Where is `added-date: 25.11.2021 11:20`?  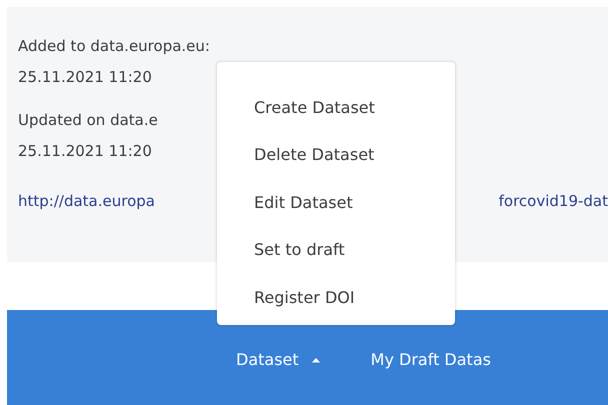
added-date: 25.11.2021 11:20 is located at coordinates (85, 77).